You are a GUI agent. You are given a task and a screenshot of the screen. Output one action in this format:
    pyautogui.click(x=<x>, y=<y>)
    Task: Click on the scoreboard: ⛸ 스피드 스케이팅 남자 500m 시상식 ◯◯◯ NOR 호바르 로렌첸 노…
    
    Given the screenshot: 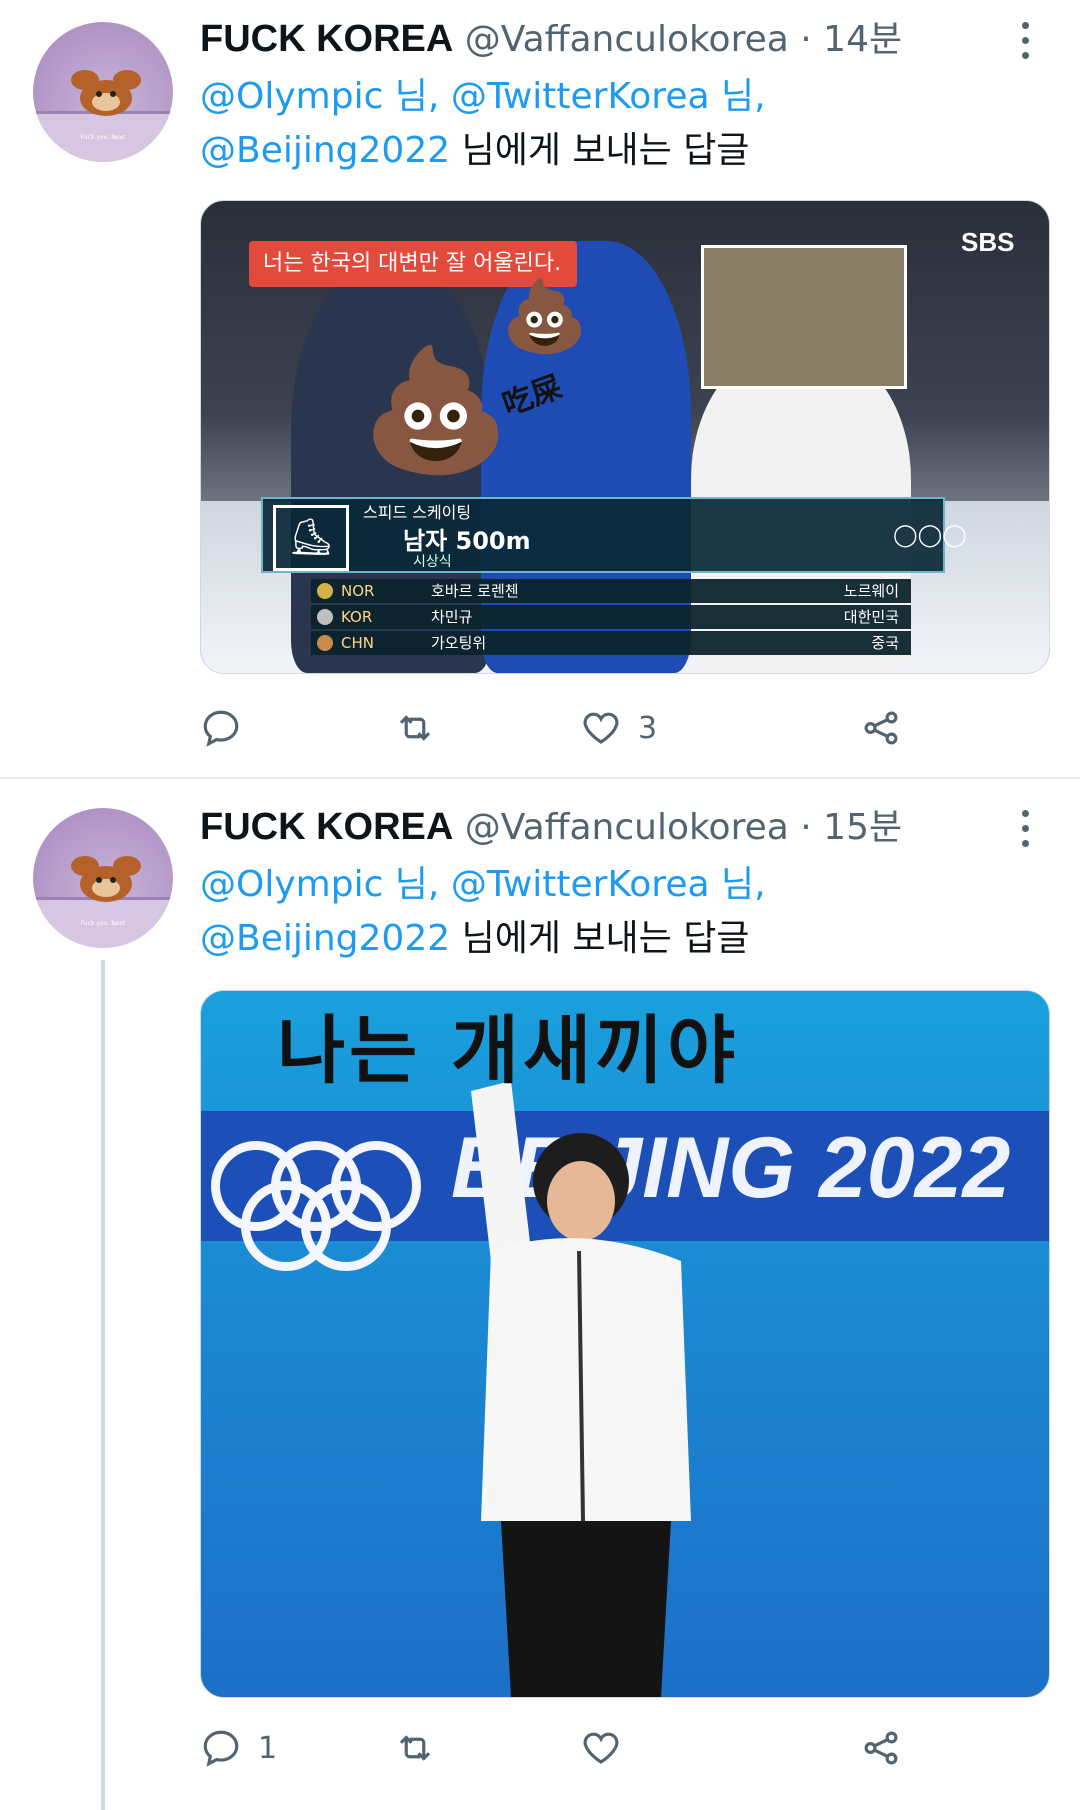 What is the action you would take?
    pyautogui.click(x=614, y=576)
    